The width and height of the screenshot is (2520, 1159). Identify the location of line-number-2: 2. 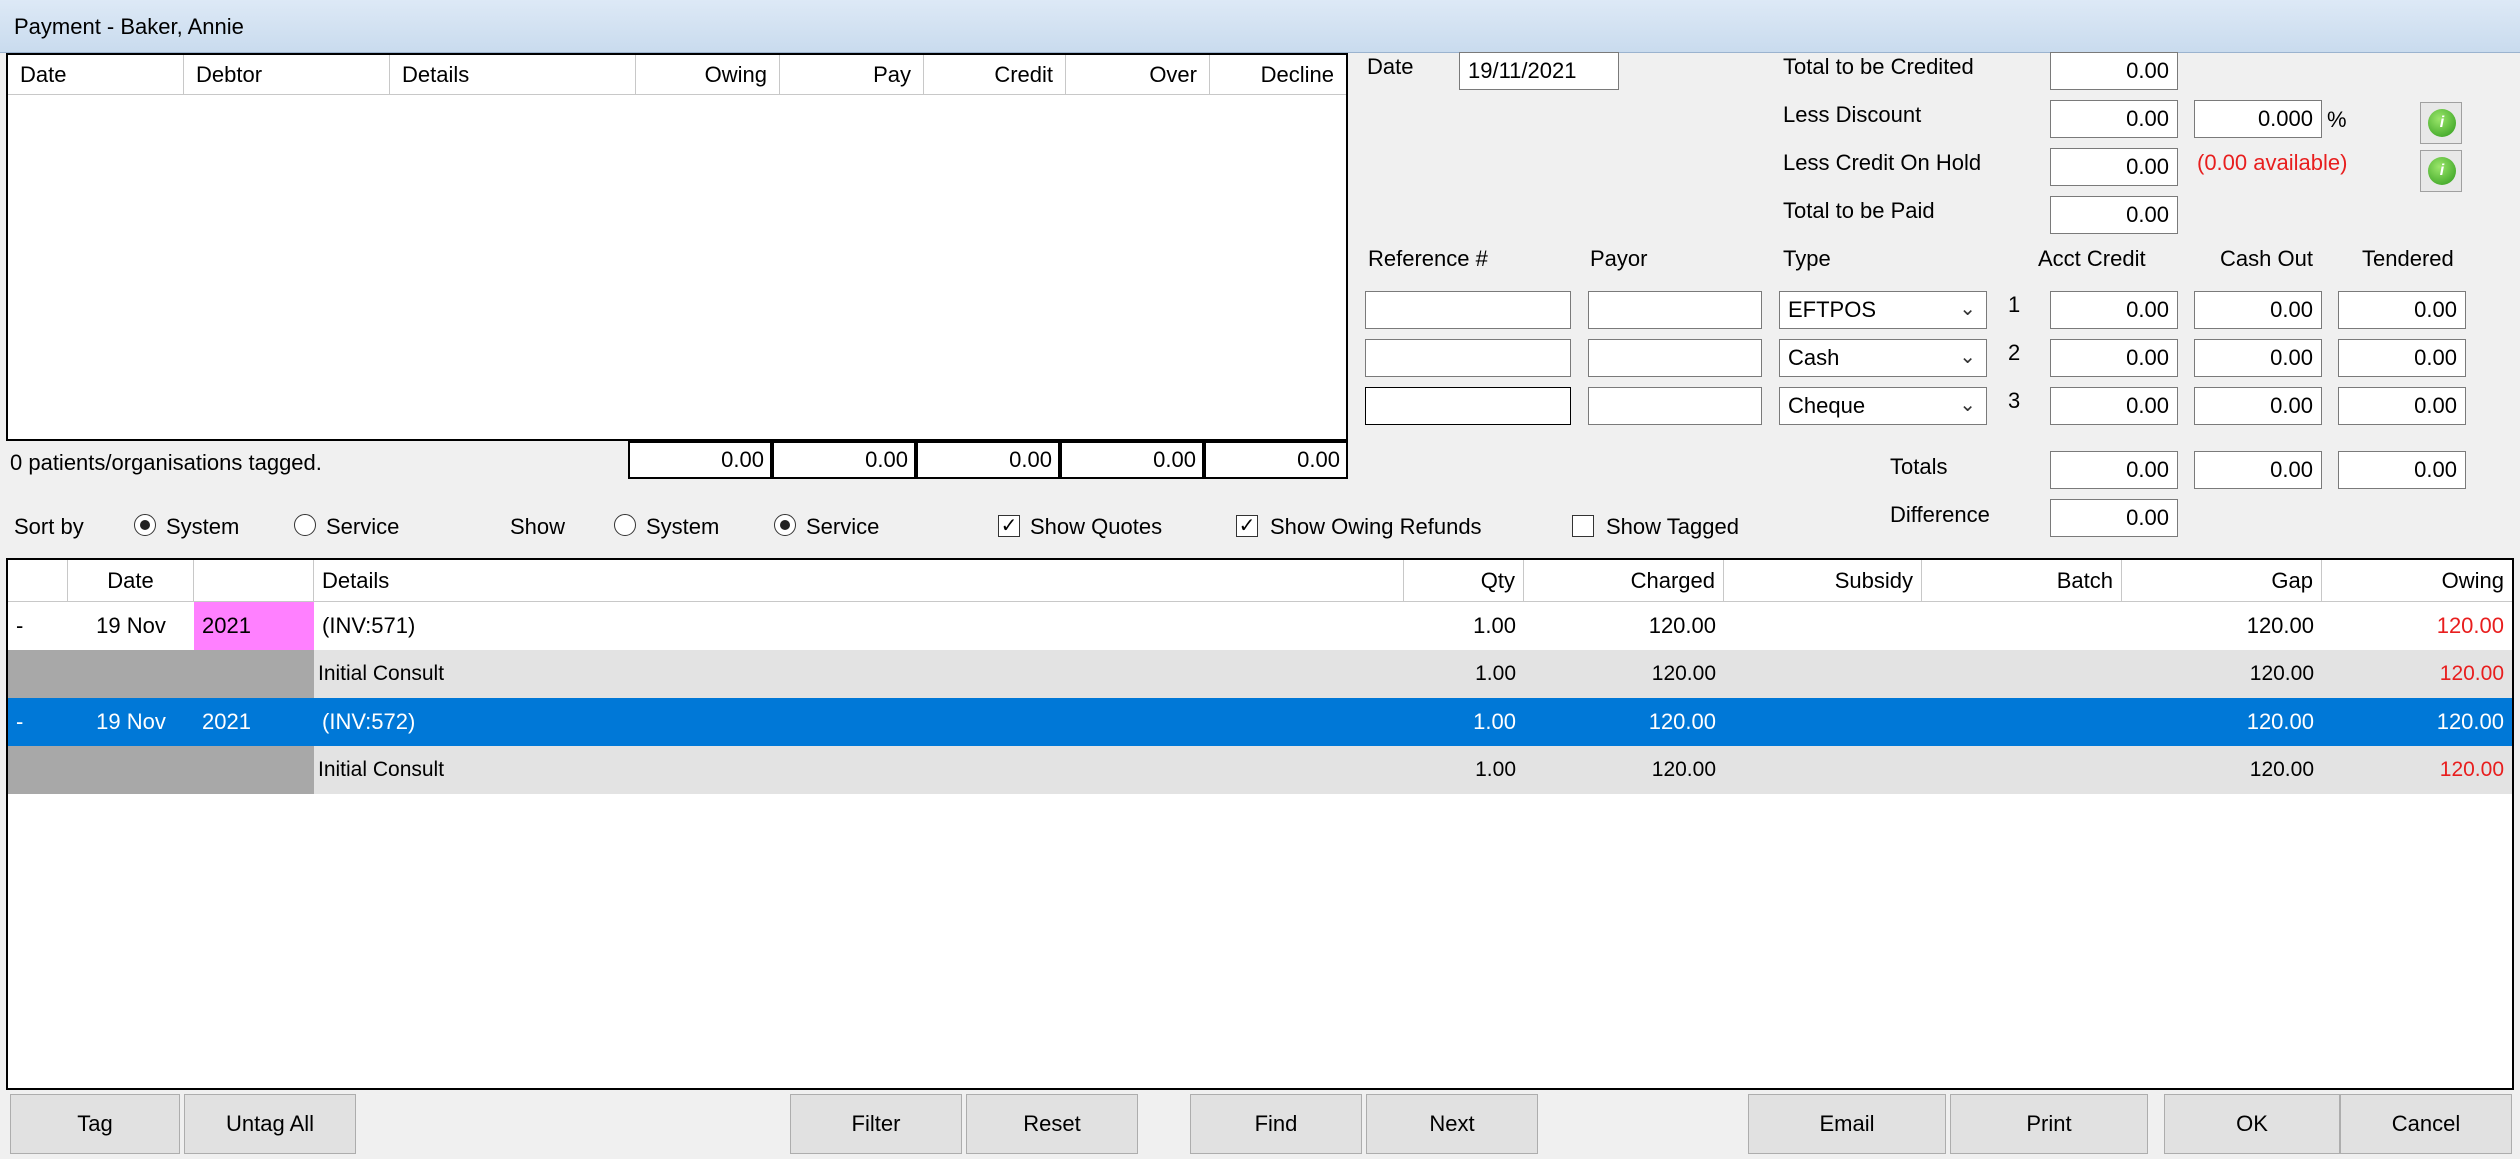
(2014, 352).